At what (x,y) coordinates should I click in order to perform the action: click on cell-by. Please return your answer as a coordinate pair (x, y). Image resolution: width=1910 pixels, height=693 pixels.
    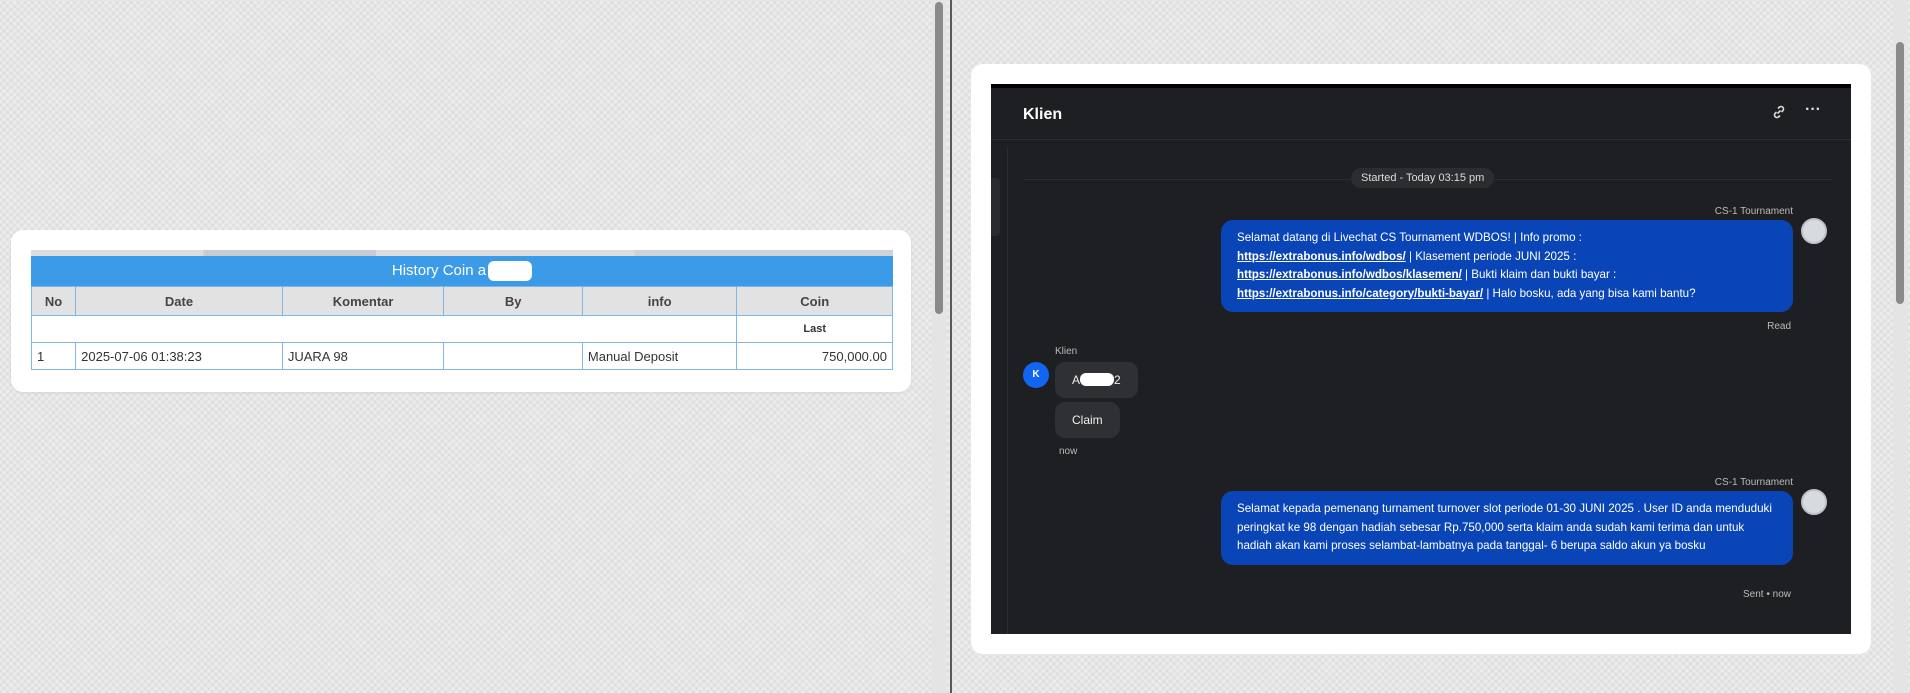
    Looking at the image, I should click on (513, 356).